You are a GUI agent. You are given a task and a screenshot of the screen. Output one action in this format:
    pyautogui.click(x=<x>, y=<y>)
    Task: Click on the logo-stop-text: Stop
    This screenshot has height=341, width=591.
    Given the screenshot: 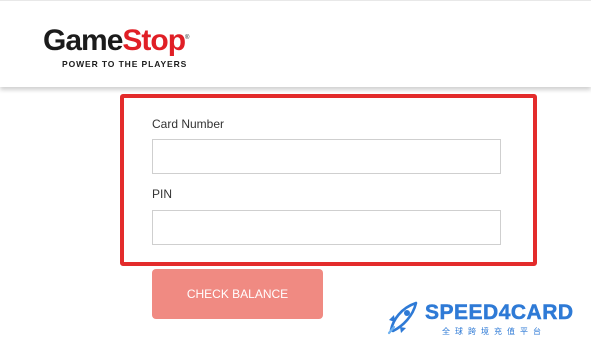 What is the action you would take?
    pyautogui.click(x=154, y=40)
    